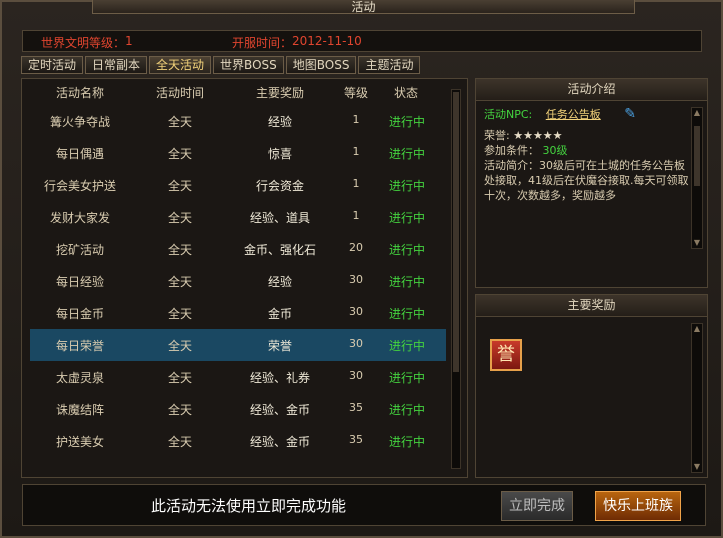  Describe the element at coordinates (80, 93) in the screenshot. I see `header-name: 活动名称` at that location.